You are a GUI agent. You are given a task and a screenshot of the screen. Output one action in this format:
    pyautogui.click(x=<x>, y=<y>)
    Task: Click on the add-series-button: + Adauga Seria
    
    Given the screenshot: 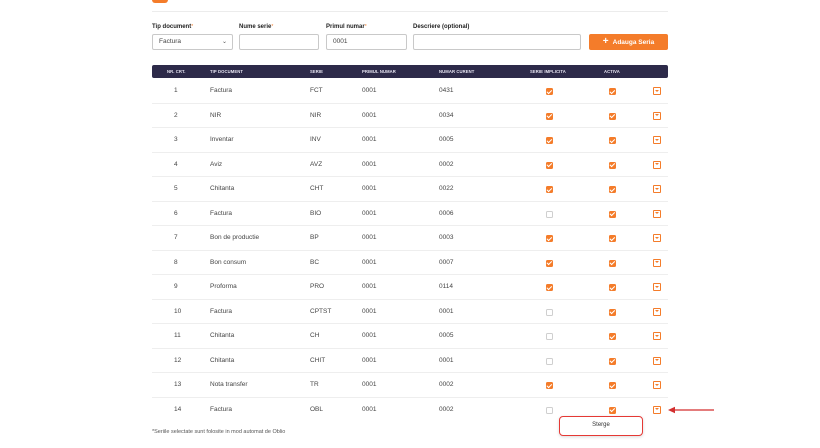 What is the action you would take?
    pyautogui.click(x=628, y=42)
    